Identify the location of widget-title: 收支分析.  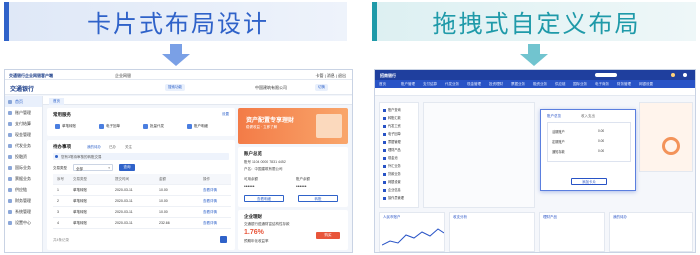
(460, 217).